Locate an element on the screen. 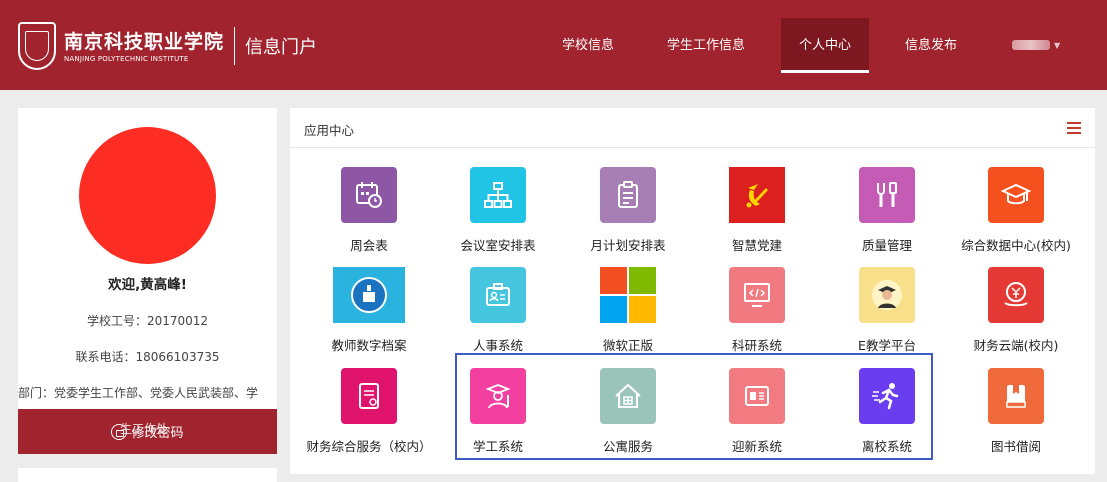  app-quality-management: 质量管理 is located at coordinates (887, 217).